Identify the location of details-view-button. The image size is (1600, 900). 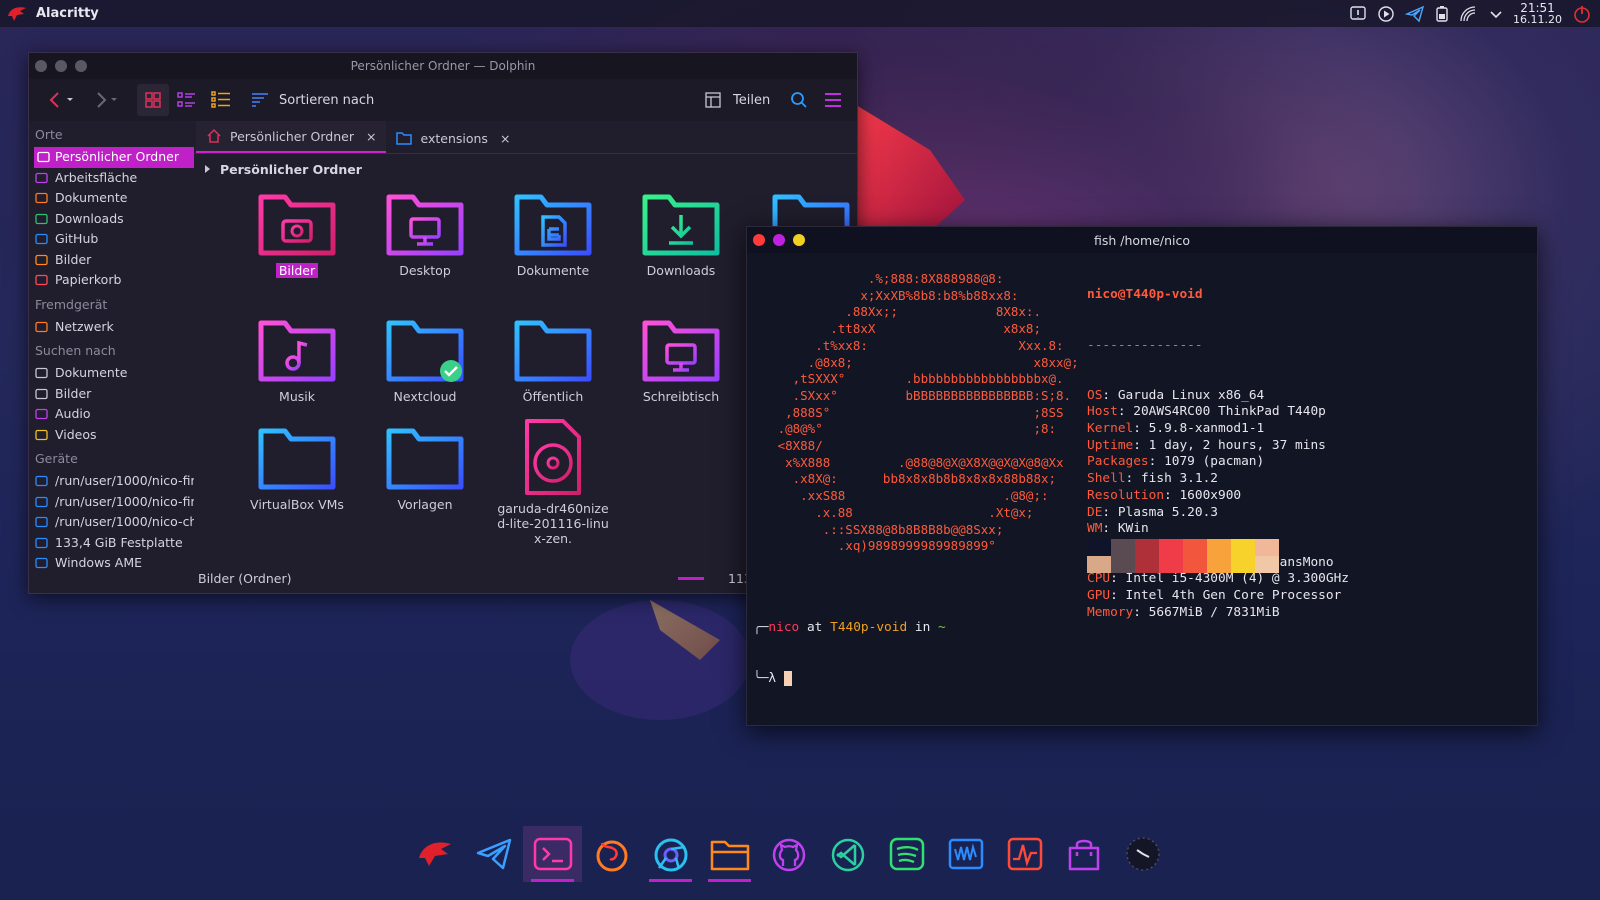
(221, 100).